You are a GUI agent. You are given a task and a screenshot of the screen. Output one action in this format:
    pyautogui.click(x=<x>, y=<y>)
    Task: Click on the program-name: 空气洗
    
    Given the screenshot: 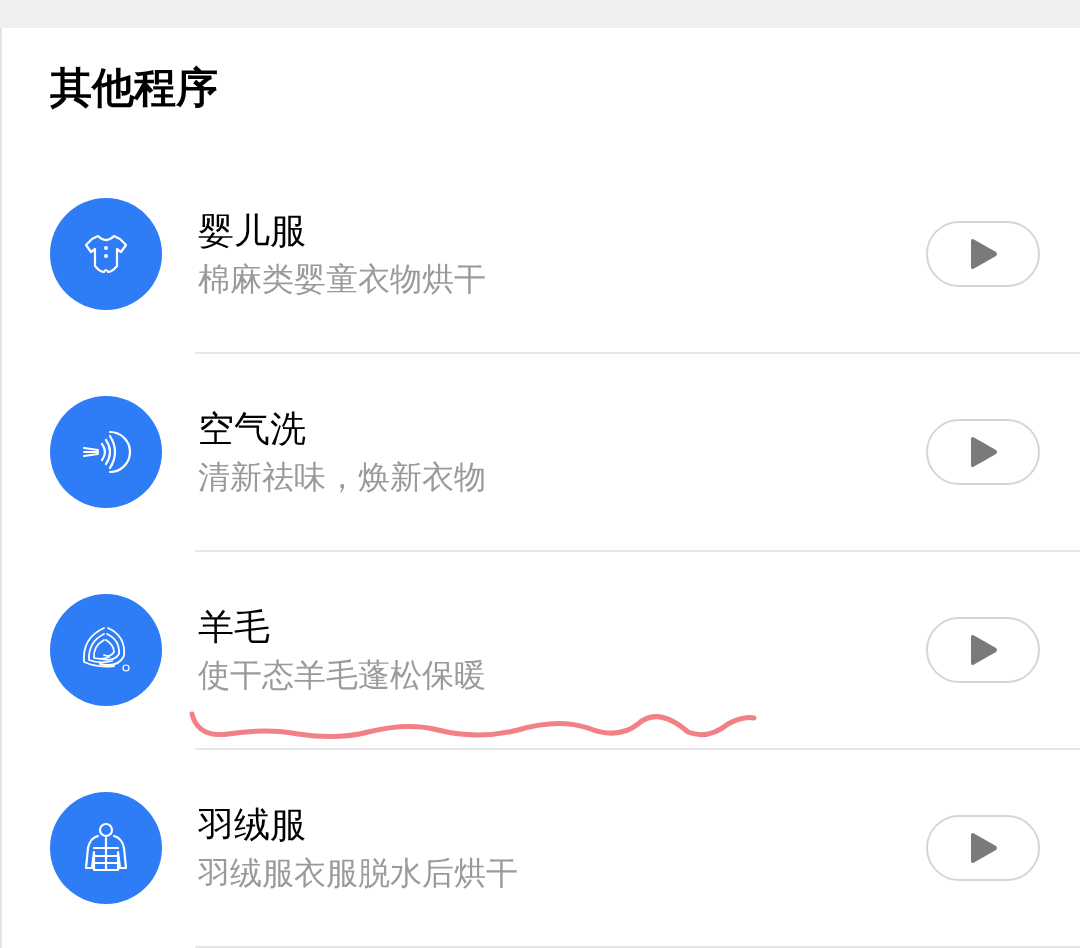 What is the action you would take?
    pyautogui.click(x=252, y=429)
    